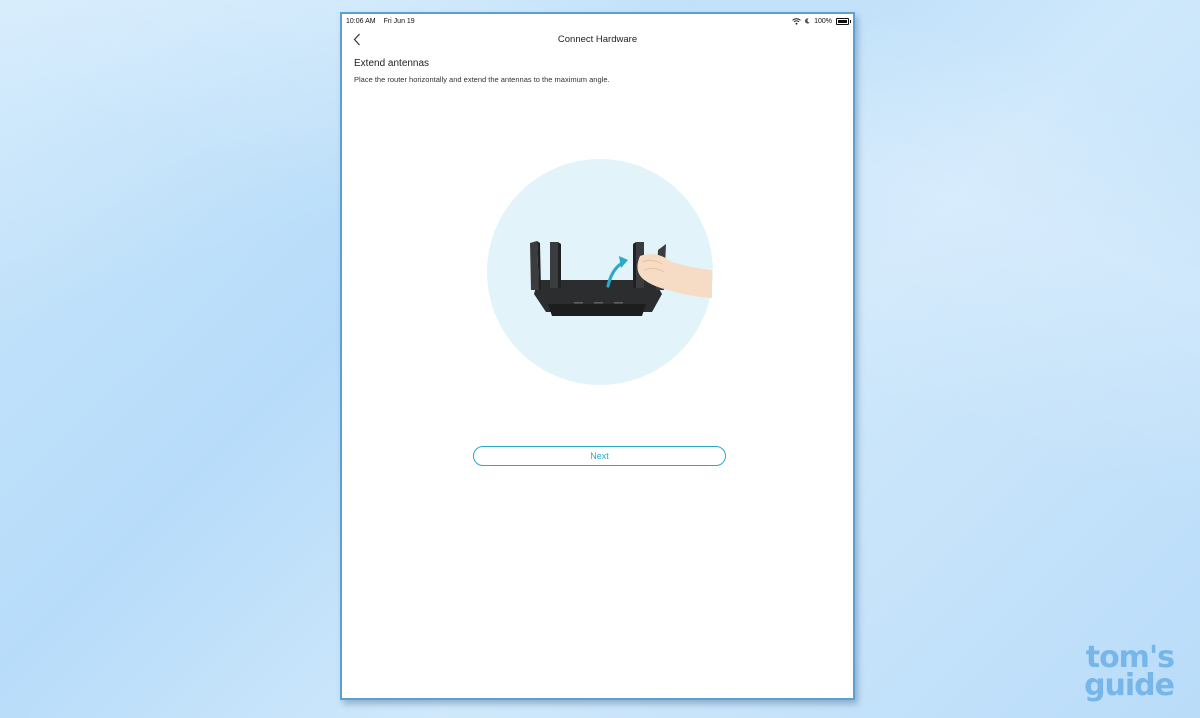 This screenshot has width=1200, height=718. I want to click on next-button: Next, so click(599, 456).